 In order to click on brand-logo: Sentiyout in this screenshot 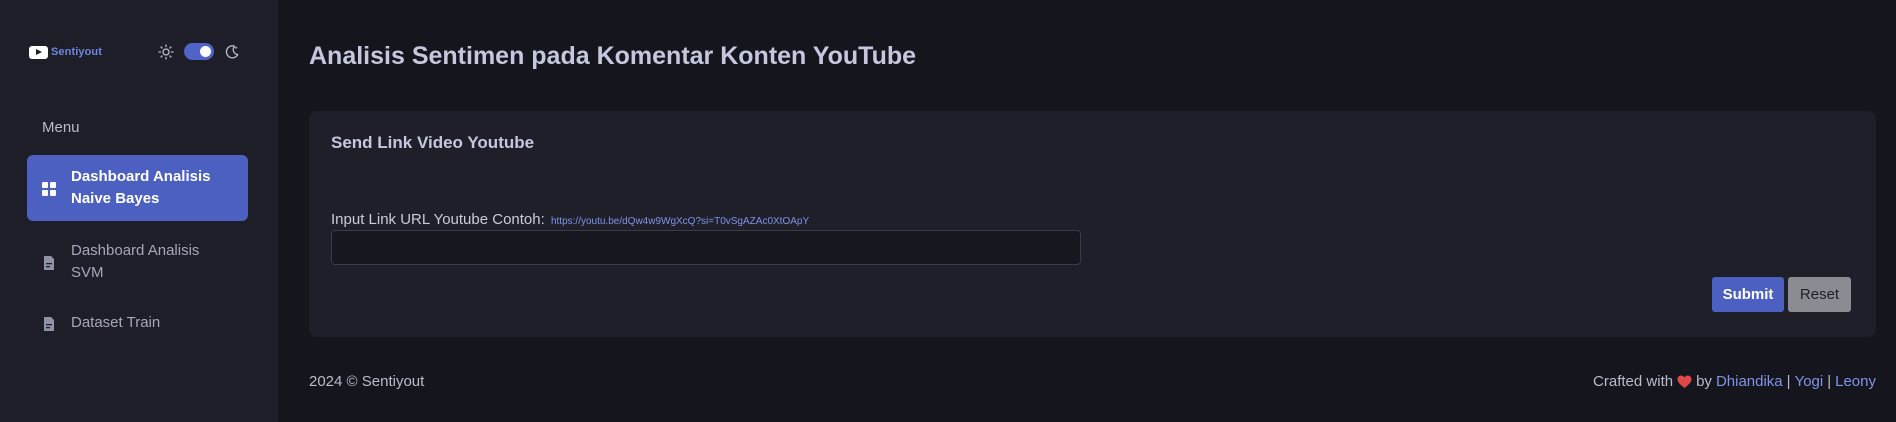, I will do `click(65, 52)`.